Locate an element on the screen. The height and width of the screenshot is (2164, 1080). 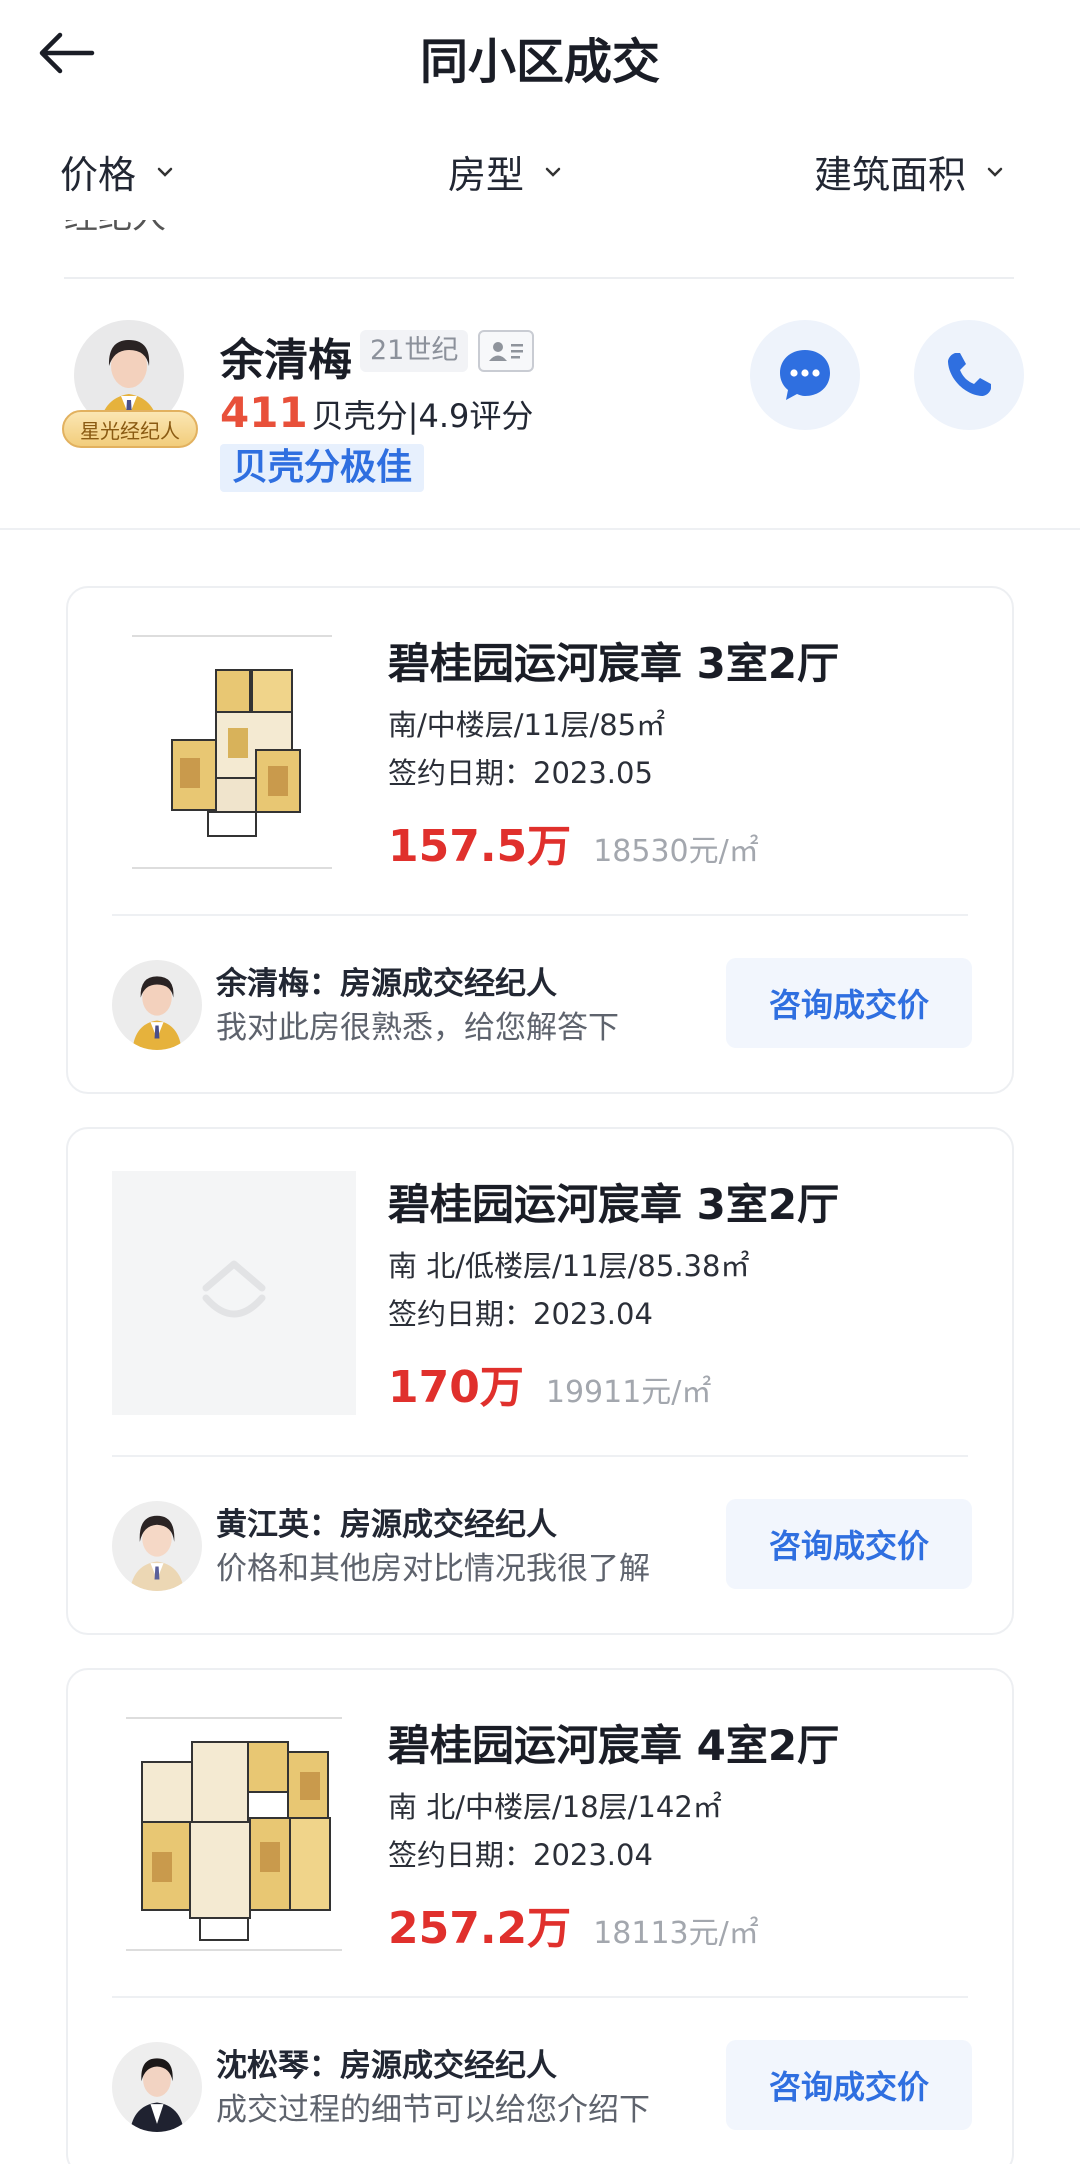
phone-button is located at coordinates (969, 375).